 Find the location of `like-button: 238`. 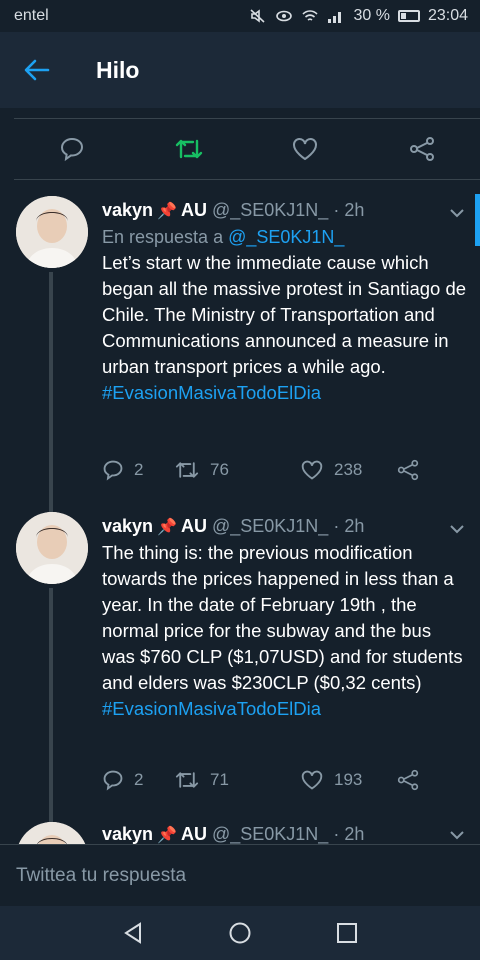

like-button: 238 is located at coordinates (348, 470).